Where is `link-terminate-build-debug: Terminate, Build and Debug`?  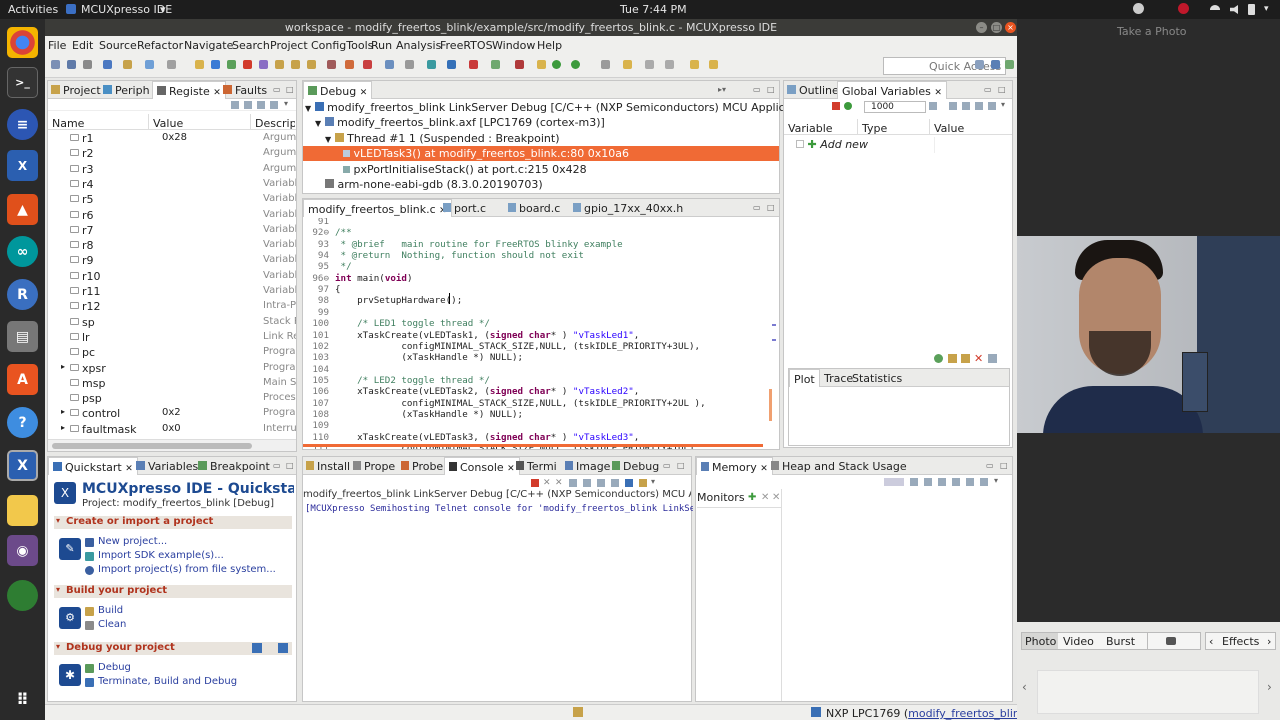
link-terminate-build-debug: Terminate, Build and Debug is located at coordinates (167, 681).